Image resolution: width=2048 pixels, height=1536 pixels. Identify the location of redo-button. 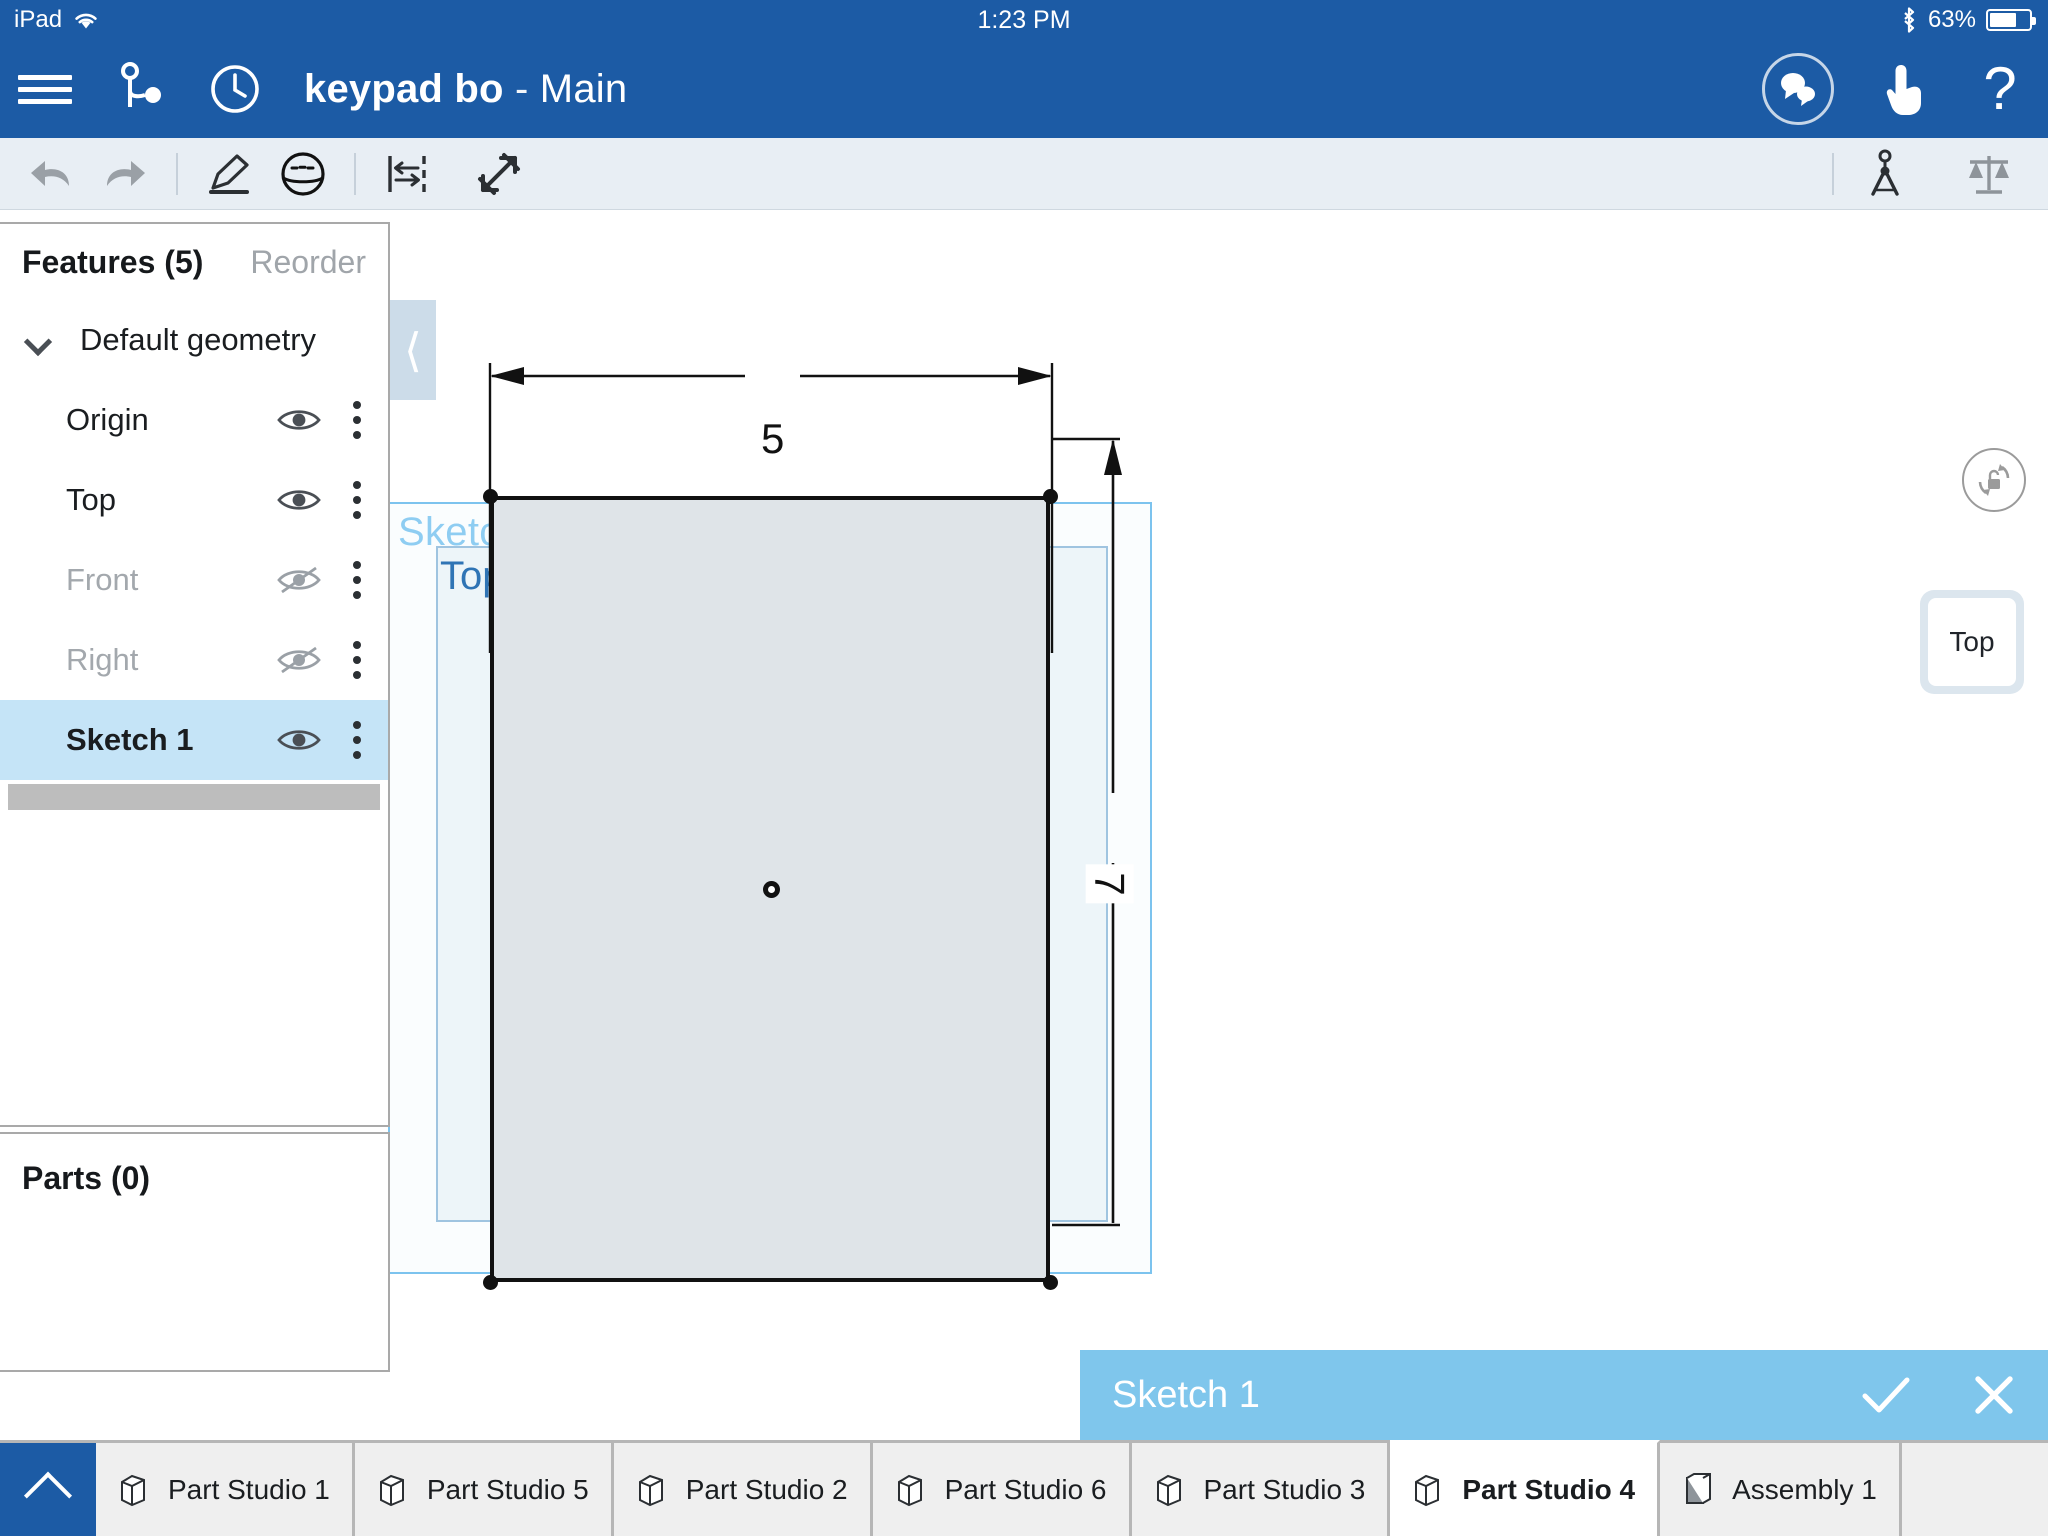
(125, 174).